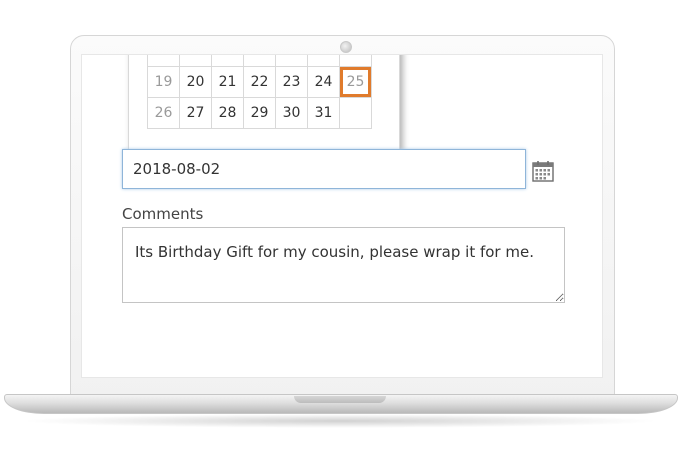 This screenshot has height=450, width=680. Describe the element at coordinates (323, 82) in the screenshot. I see `calendar-day: 24` at that location.